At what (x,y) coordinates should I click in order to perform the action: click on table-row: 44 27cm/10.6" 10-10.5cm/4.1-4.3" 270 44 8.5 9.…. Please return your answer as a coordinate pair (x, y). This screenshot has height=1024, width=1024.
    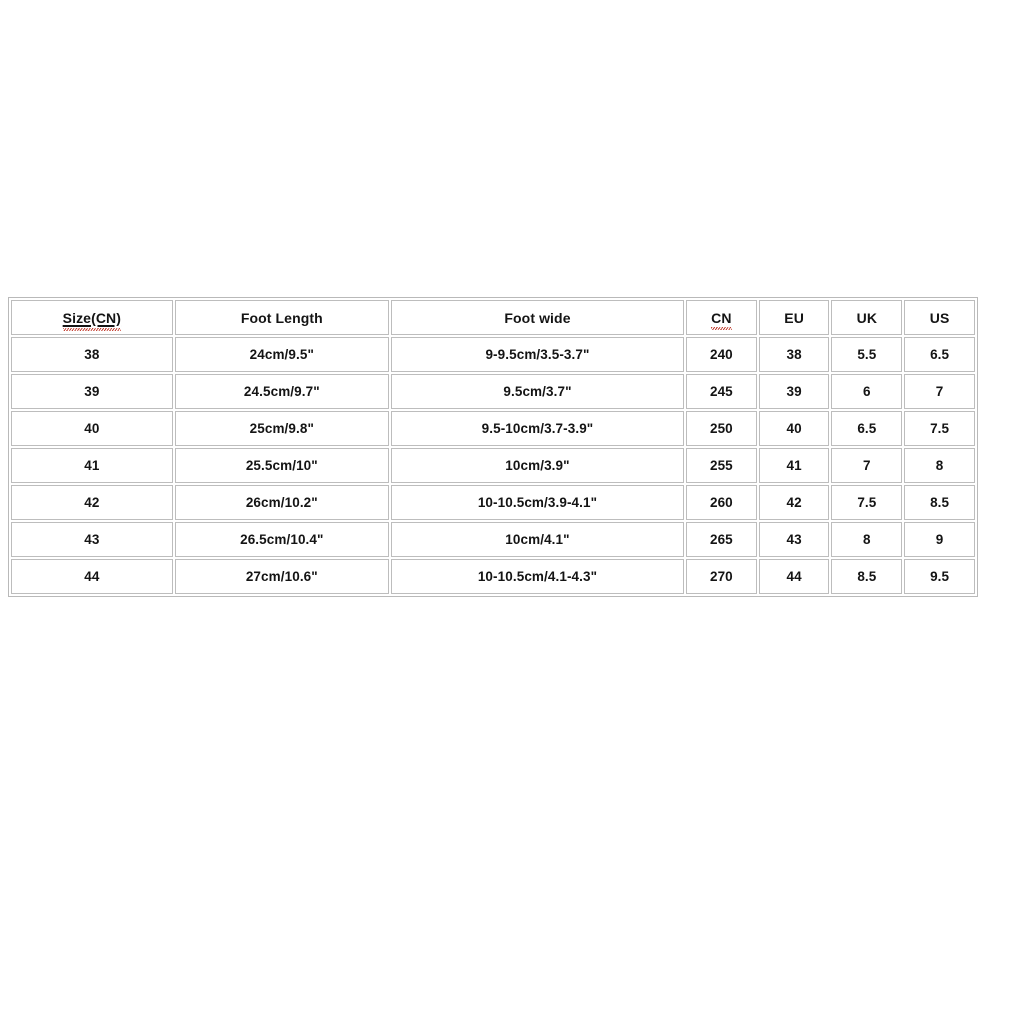
    Looking at the image, I should click on (493, 576).